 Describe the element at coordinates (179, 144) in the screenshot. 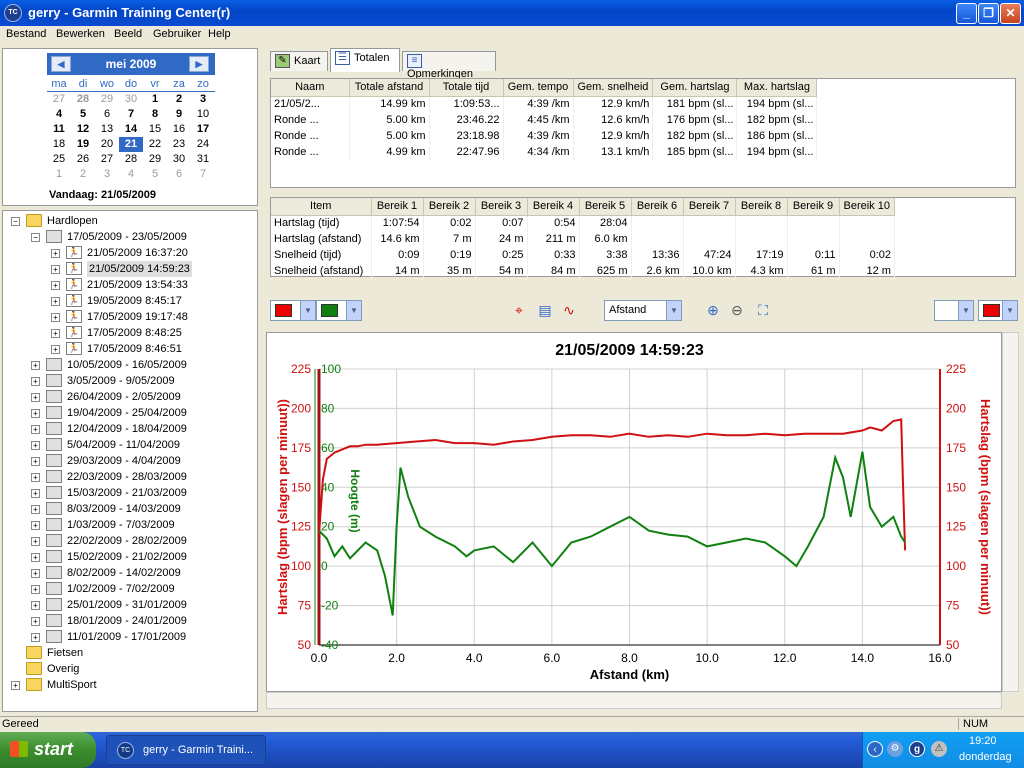

I see `calendar-day: 23` at that location.